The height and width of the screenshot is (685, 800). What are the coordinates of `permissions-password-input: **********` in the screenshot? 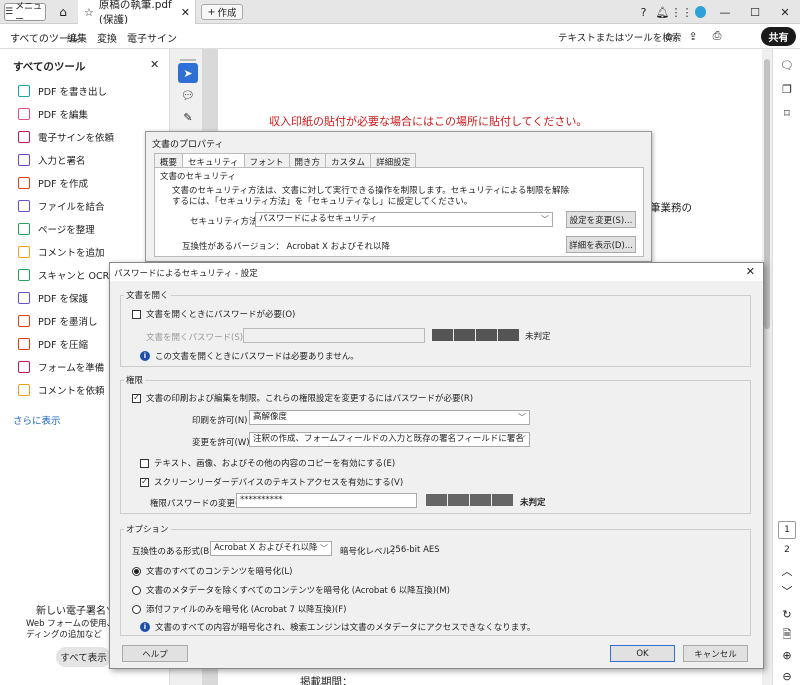 It's located at (326, 500).